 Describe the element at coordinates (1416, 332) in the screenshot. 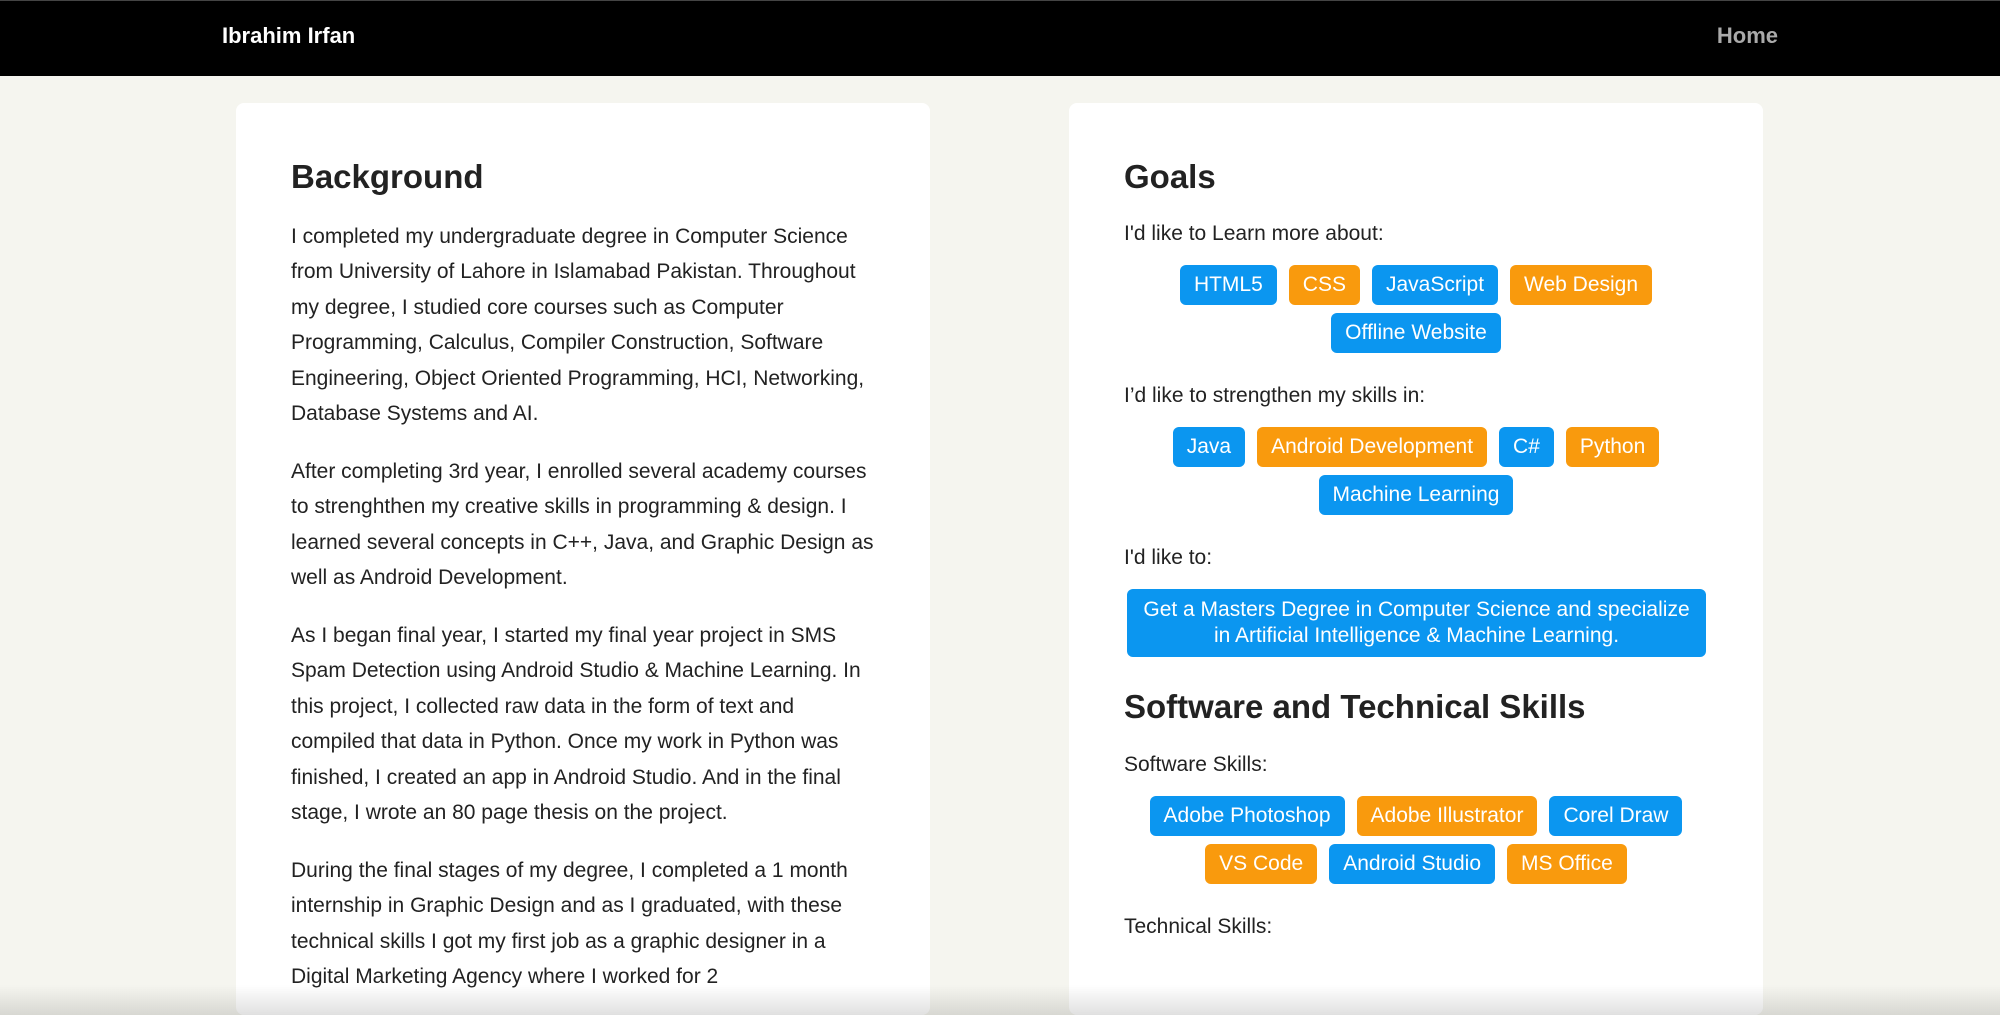

I see `tag-offline-website: Offline Website` at that location.